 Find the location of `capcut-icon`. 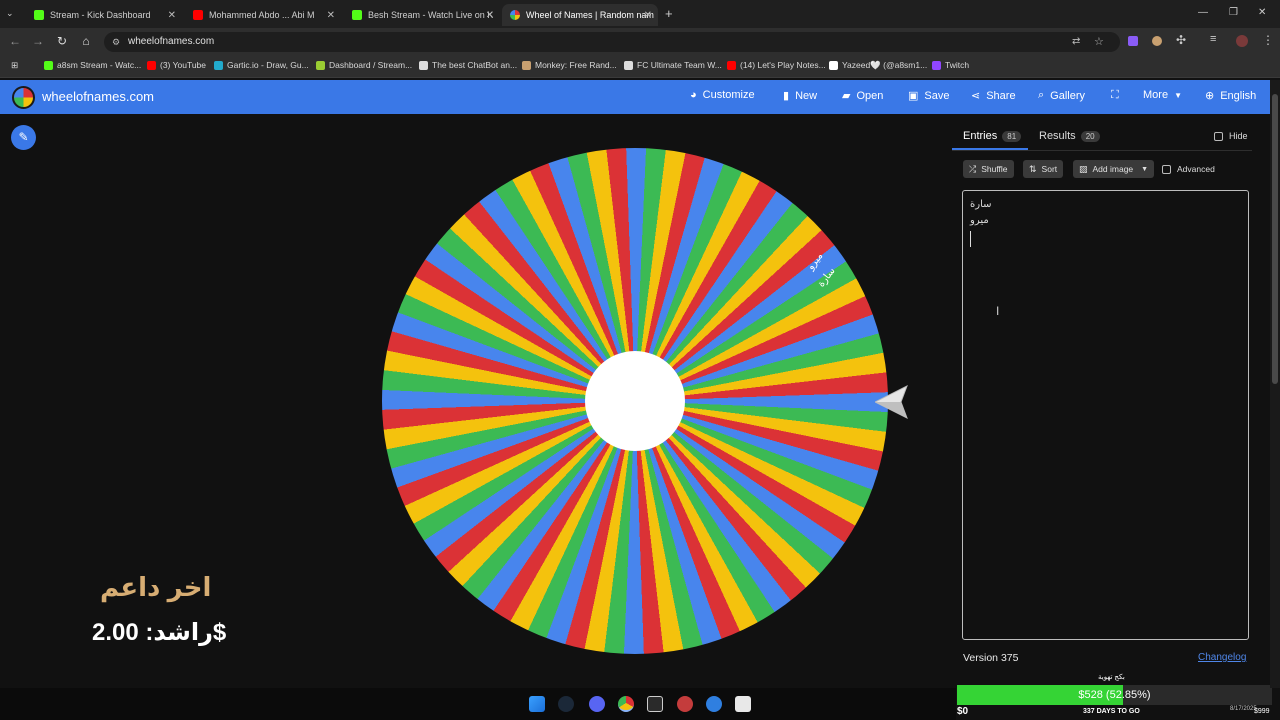

capcut-icon is located at coordinates (743, 704).